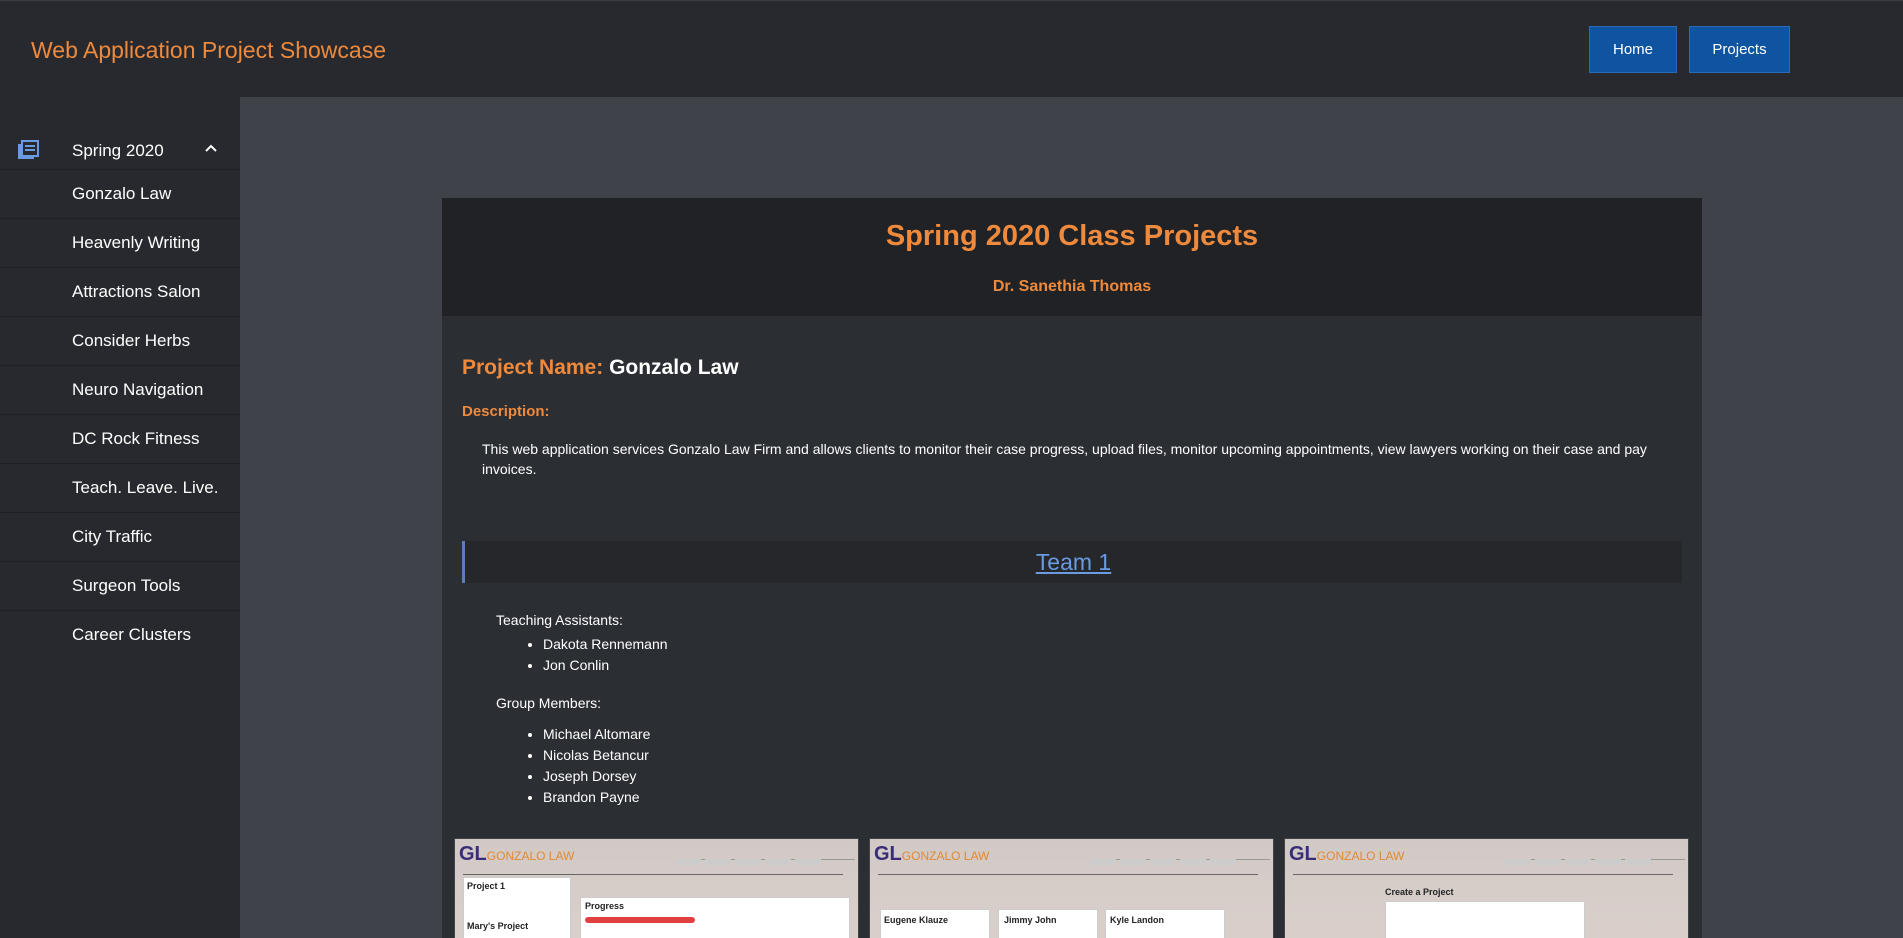  I want to click on sidebar-item-label: Consider Herbs, so click(131, 340).